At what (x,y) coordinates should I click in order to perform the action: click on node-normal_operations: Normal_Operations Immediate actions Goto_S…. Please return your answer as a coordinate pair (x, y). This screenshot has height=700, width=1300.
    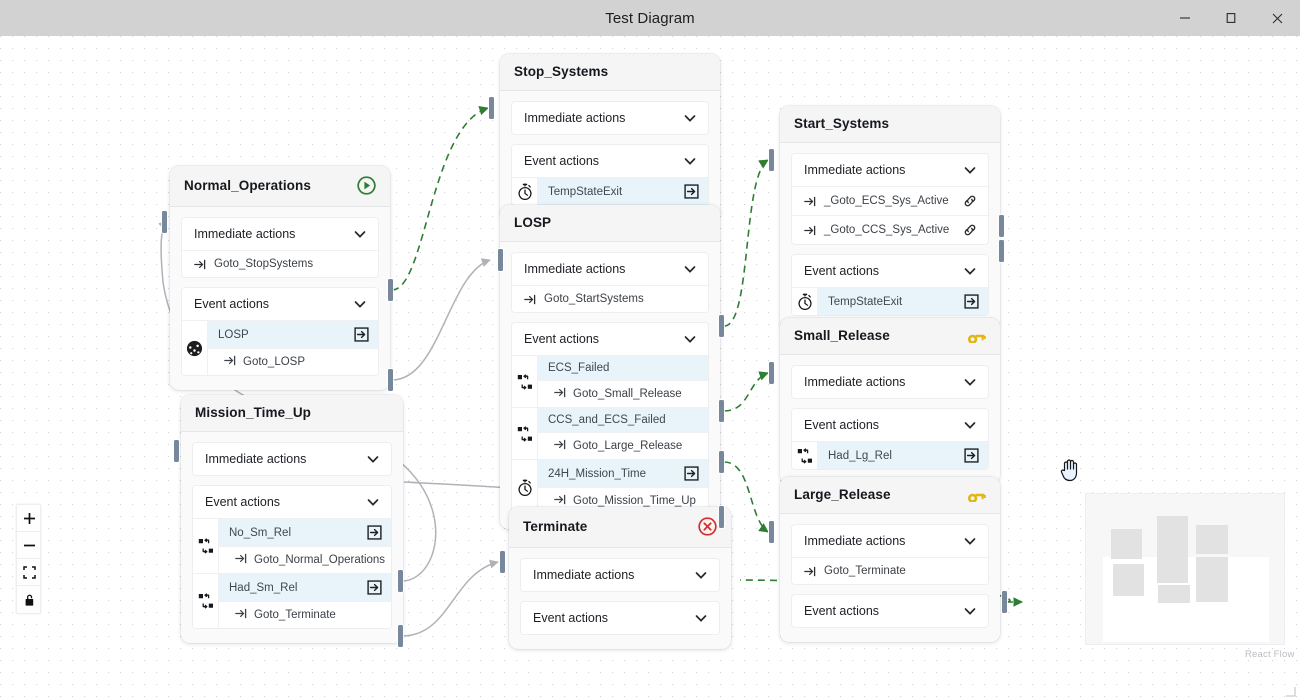
    Looking at the image, I should click on (280, 278).